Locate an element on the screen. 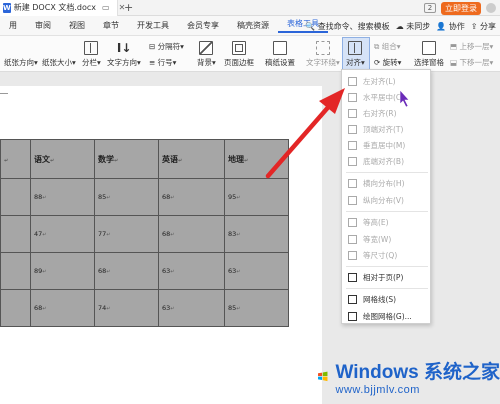 The image size is (500, 404). separator-button: ⊟ 分隔符▾ is located at coordinates (166, 46).